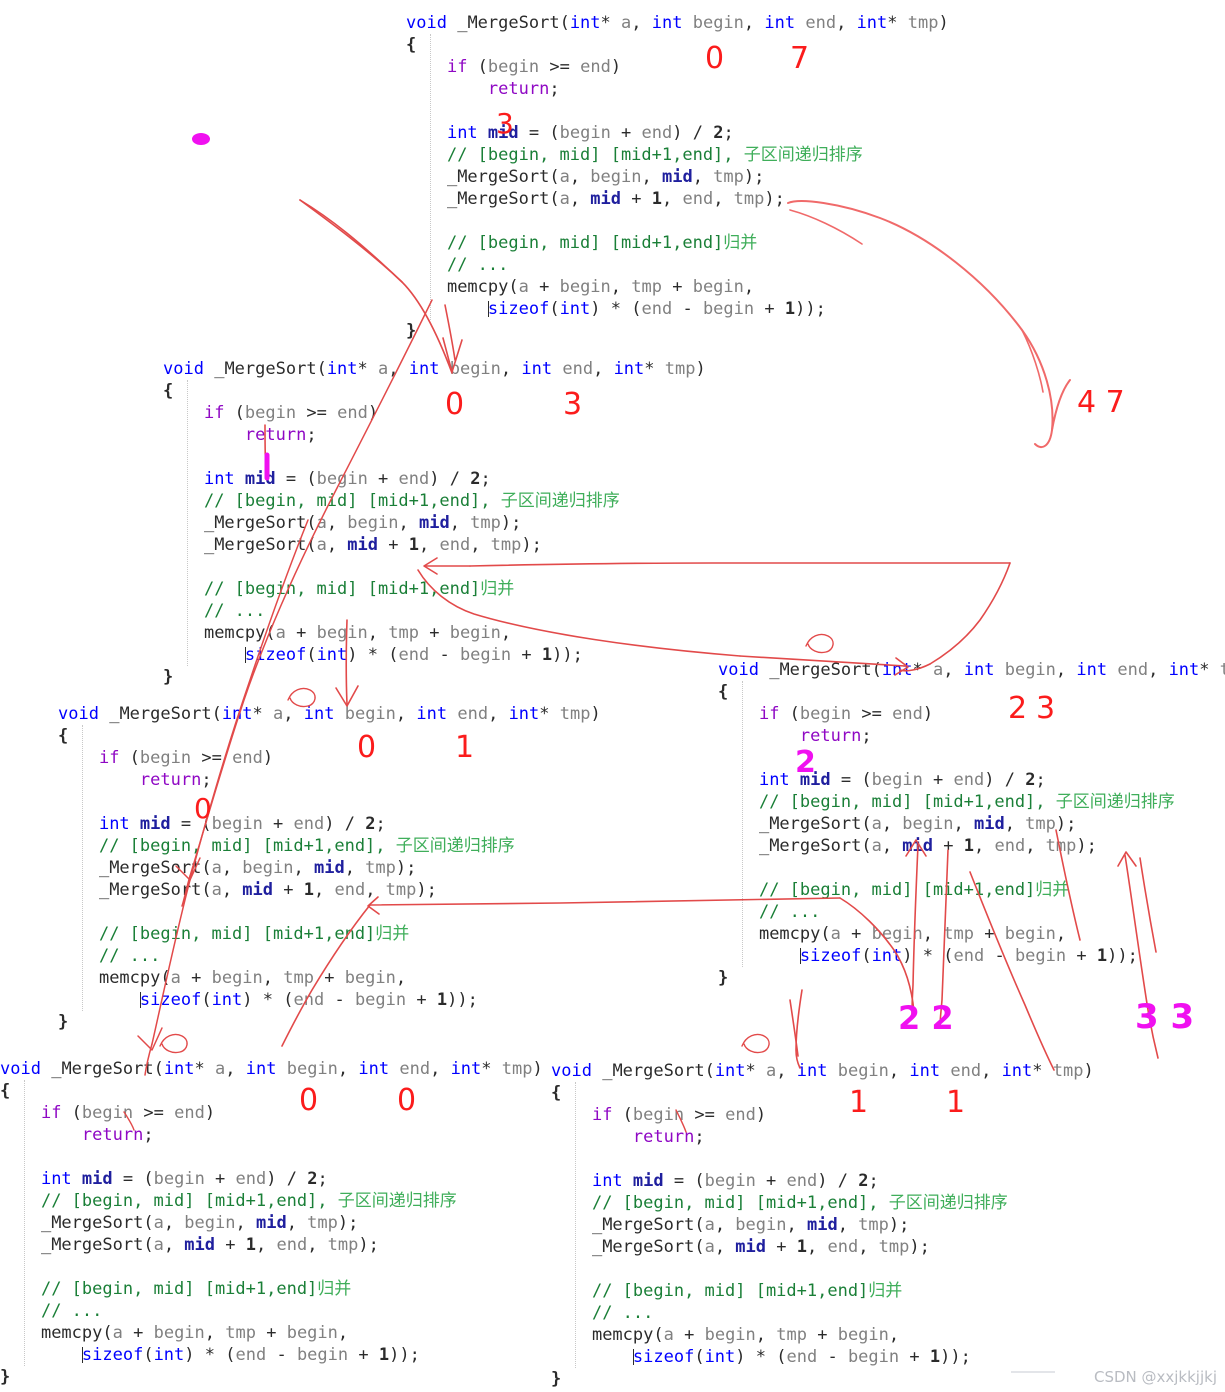 The width and height of the screenshot is (1225, 1392). I want to click on code-token: =, so click(534, 133).